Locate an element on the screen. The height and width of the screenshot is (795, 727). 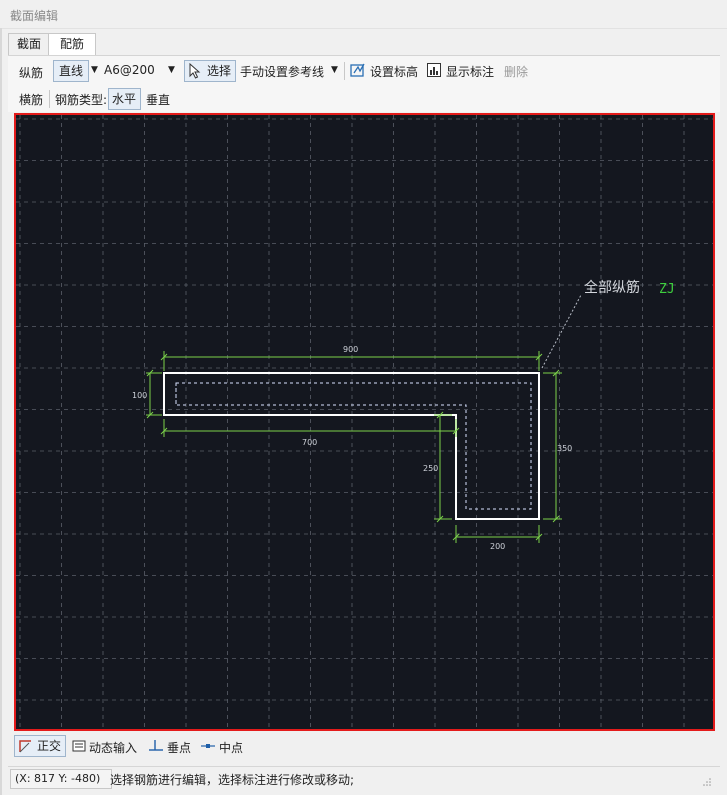
line-type-button: 直线 is located at coordinates (71, 71).